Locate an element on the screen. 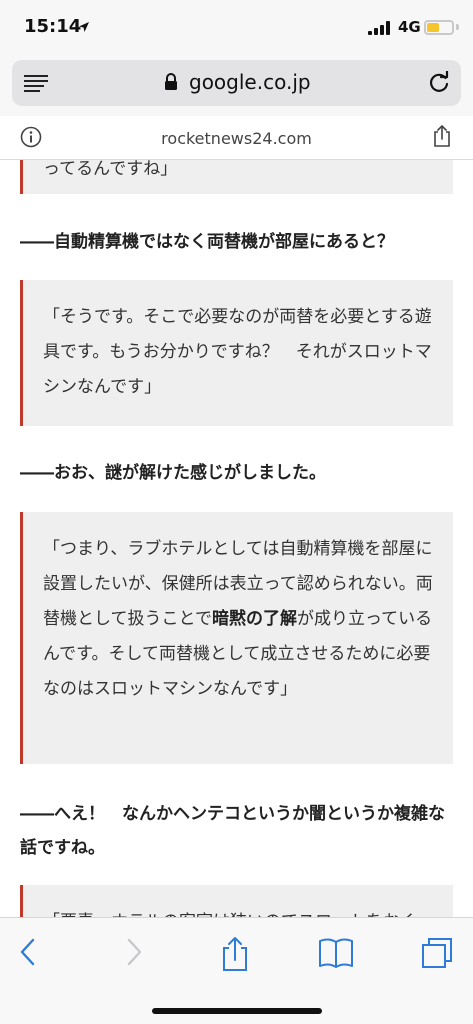 This screenshot has width=473, height=1024. interview-question: ――へえ！ なんかヘンテコというか闇というか複雑な話ですね。 is located at coordinates (232, 831).